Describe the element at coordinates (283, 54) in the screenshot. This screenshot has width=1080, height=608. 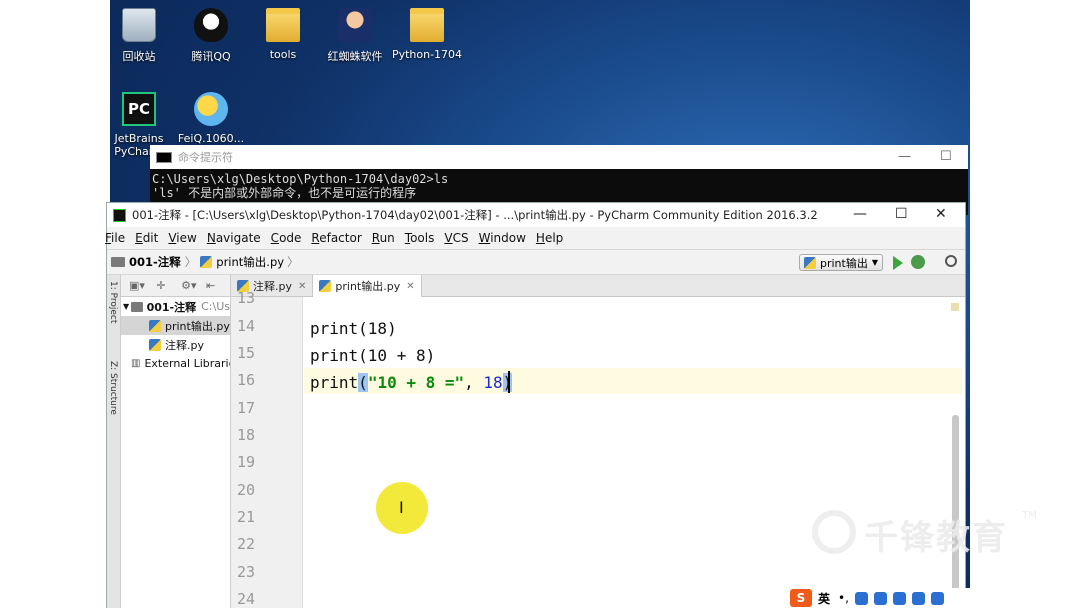
I see `desktop-icon-label: tools` at that location.